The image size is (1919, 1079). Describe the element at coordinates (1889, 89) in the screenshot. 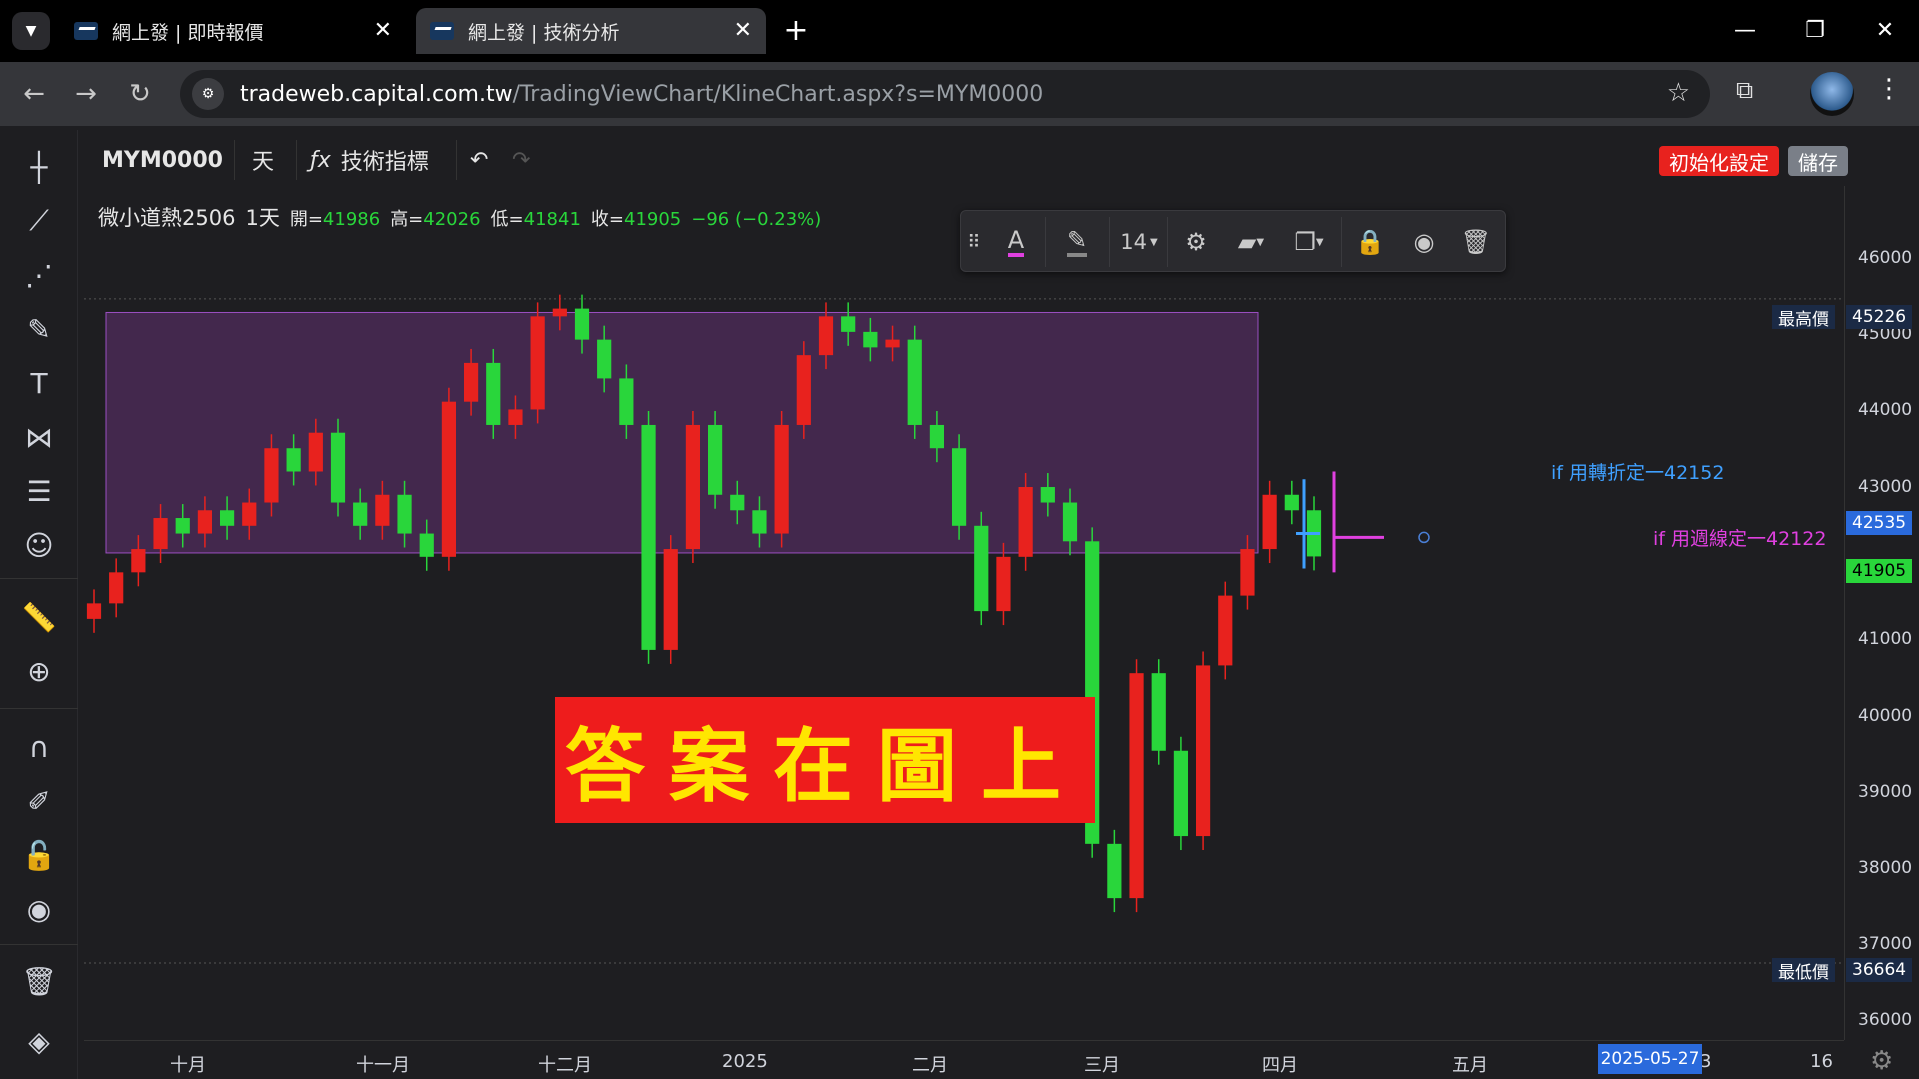

I see `browser-menu-icon: ⋮` at that location.